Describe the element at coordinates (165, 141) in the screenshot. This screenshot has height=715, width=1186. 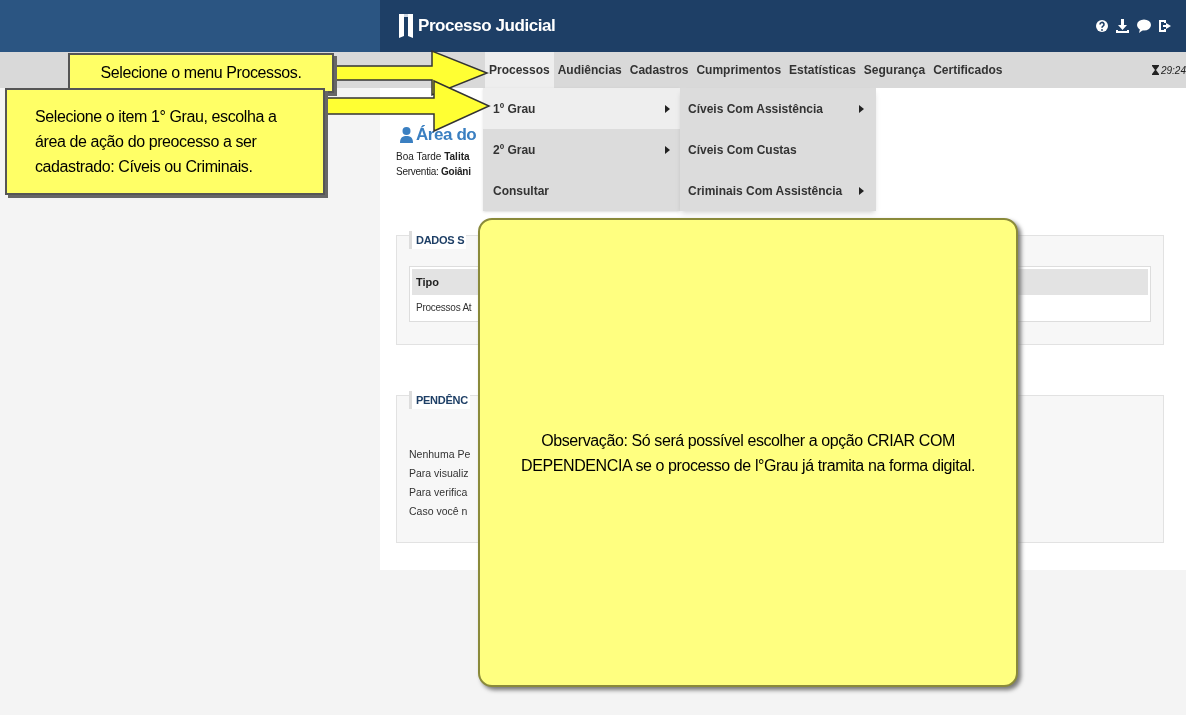
I see `callout-box: Selecione o item 1° Grau, escolha a área de ação do preocesso a ser cadastrado: Cíveis ou Criminais.` at that location.